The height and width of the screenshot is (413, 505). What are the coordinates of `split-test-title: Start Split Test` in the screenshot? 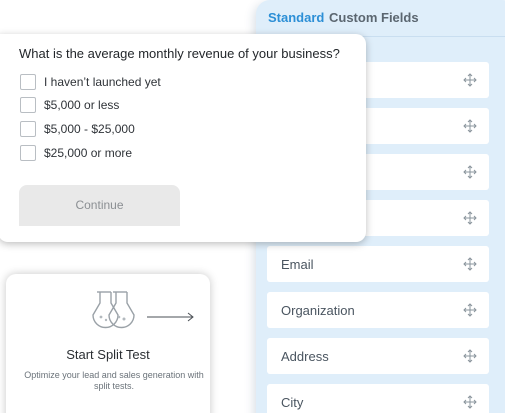 It's located at (108, 354).